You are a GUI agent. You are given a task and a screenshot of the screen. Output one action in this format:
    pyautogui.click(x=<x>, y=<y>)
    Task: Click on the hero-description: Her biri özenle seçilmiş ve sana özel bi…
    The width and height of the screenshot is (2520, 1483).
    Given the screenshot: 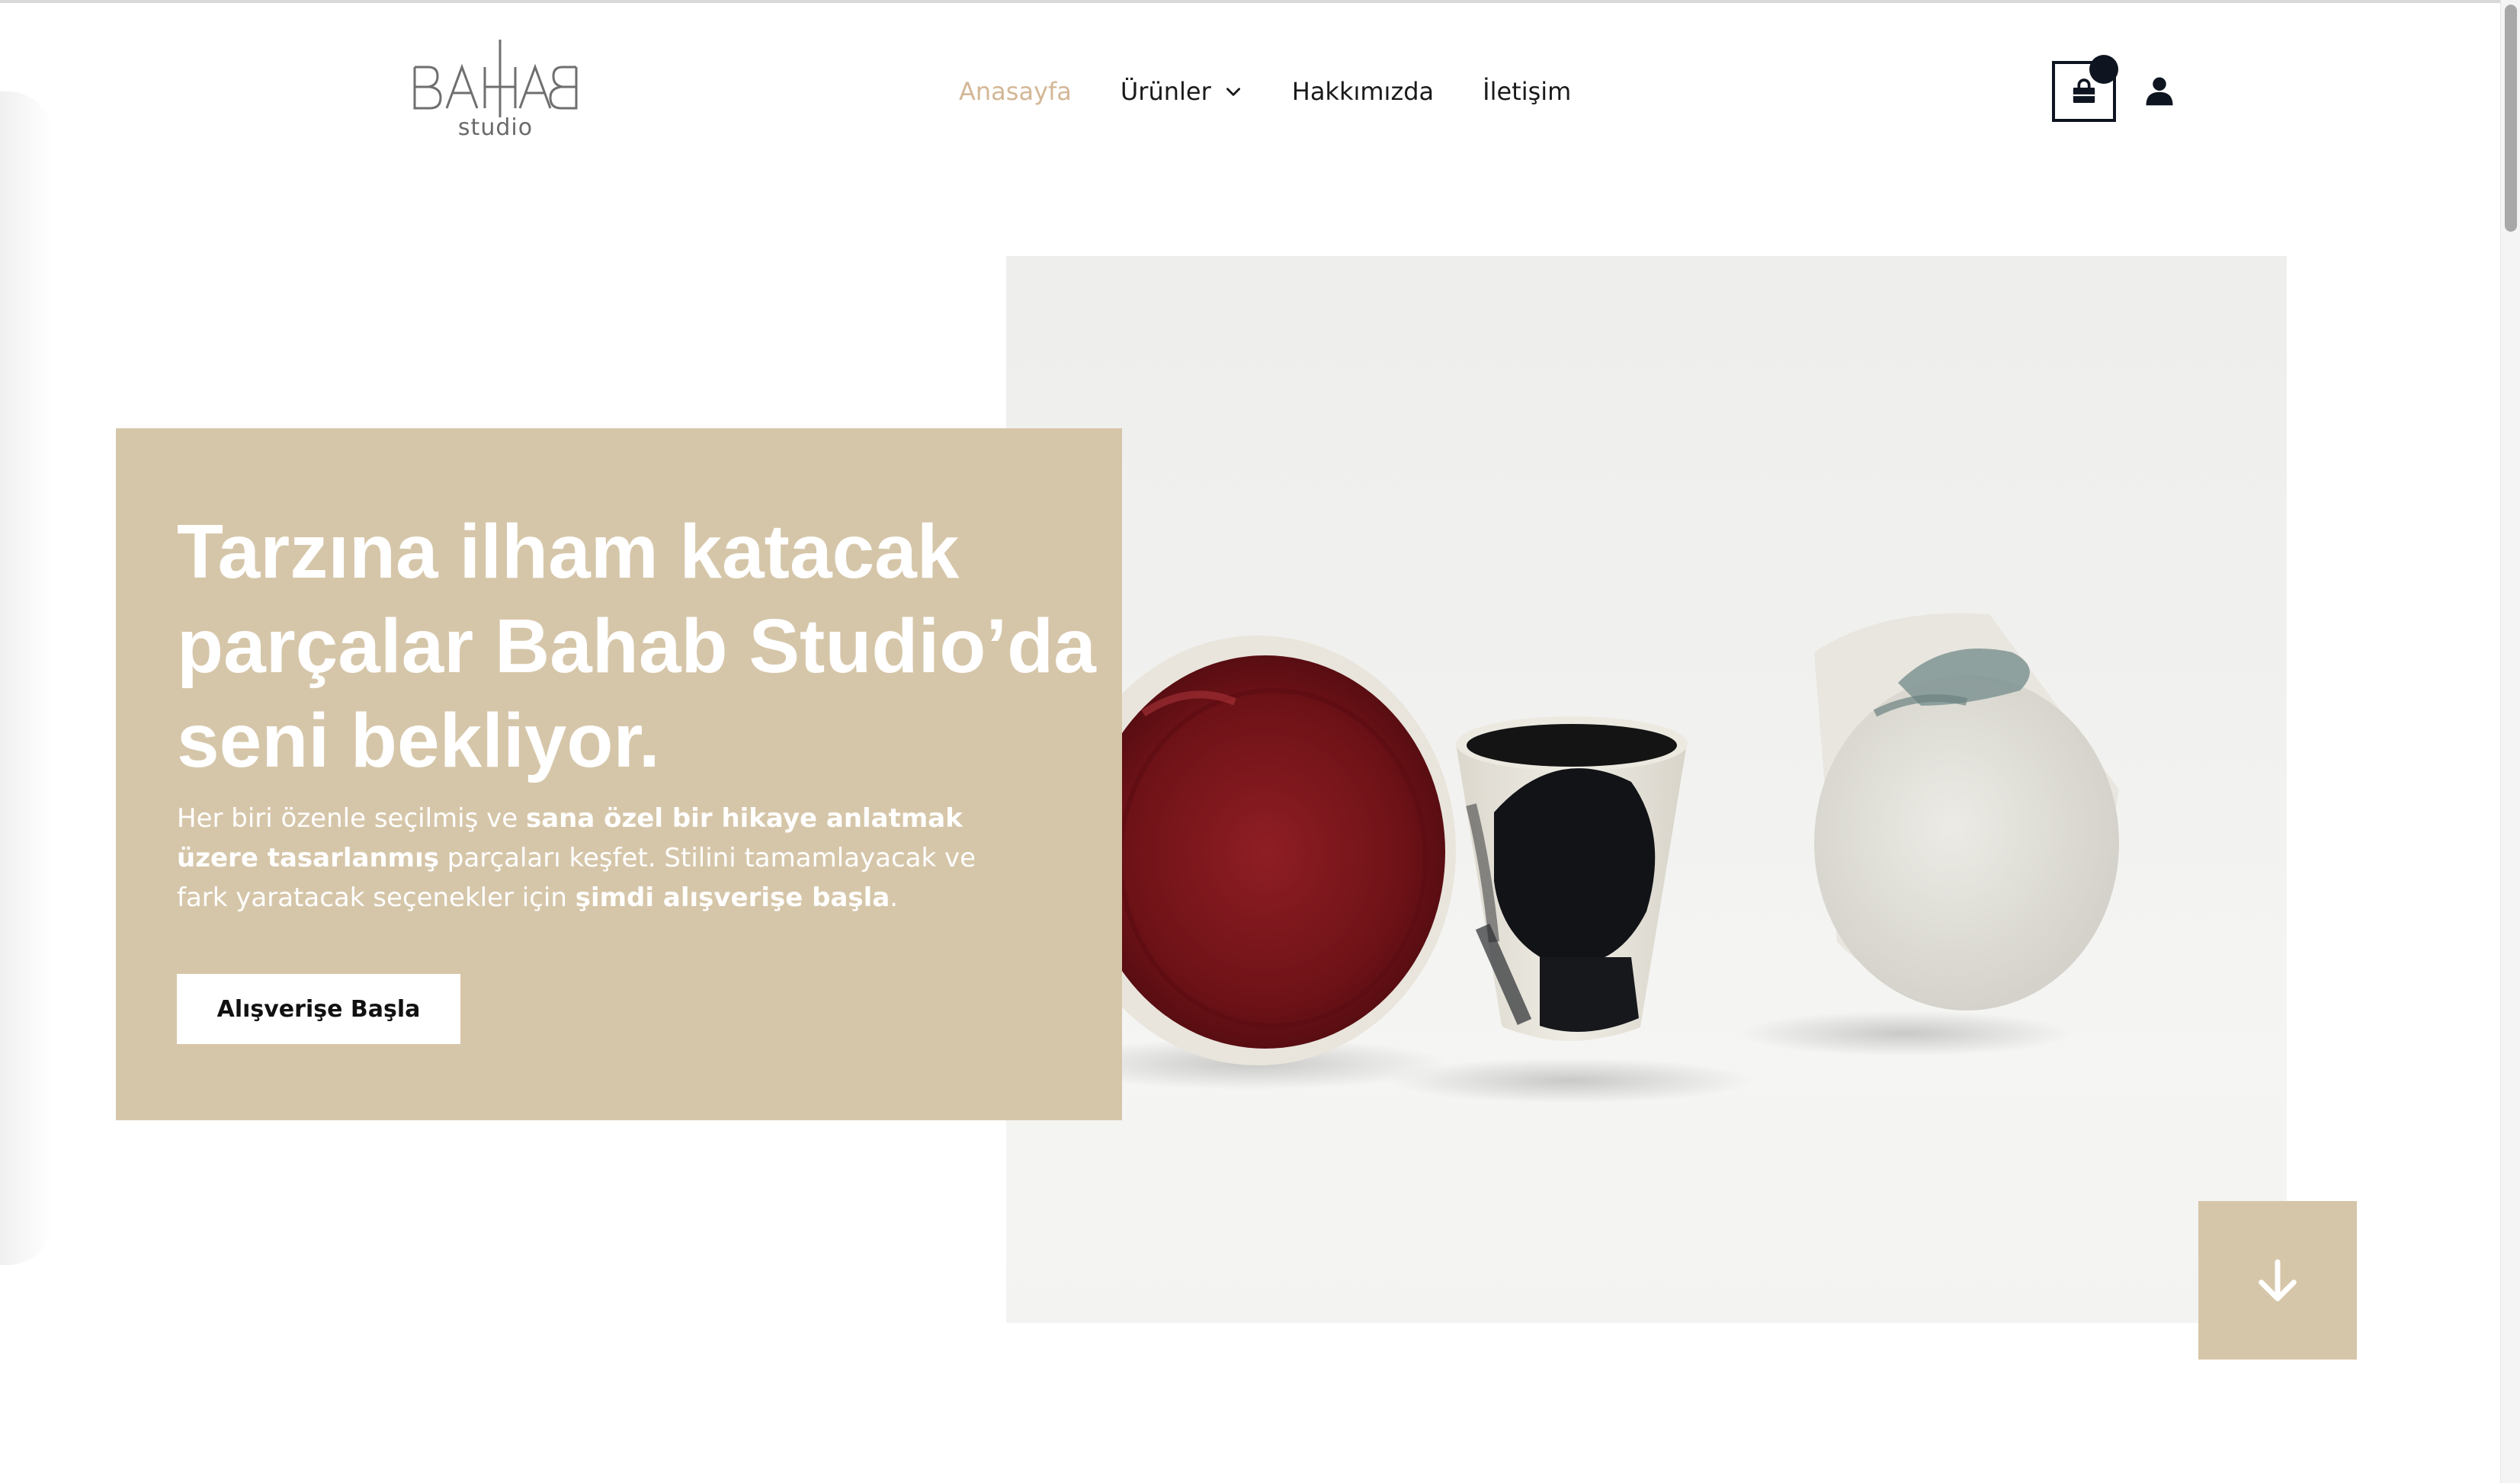 What is the action you would take?
    pyautogui.click(x=600, y=859)
    